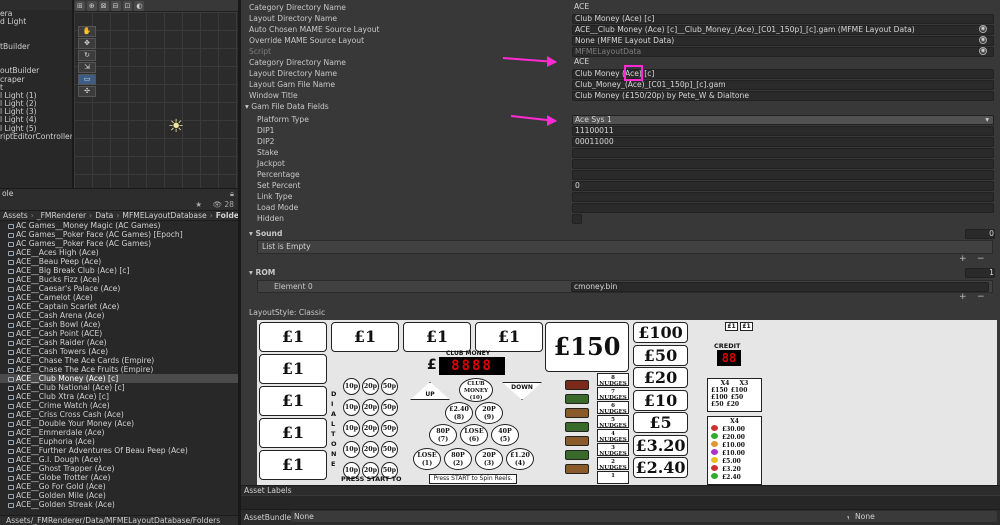 This screenshot has width=1000, height=525. Describe the element at coordinates (87, 79) in the screenshot. I see `rect-tool-icon: ▭` at that location.